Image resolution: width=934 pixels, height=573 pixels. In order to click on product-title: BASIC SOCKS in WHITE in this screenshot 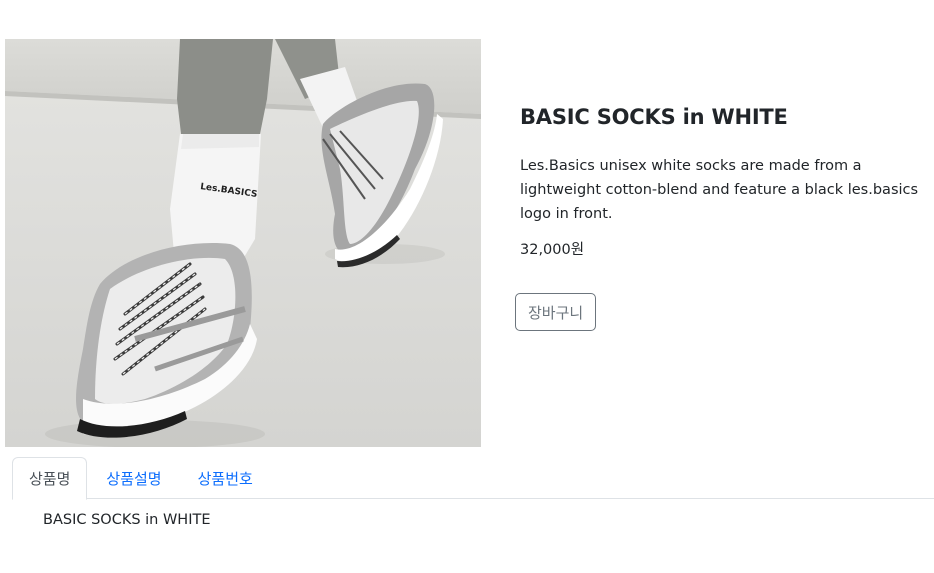, I will do `click(654, 117)`.